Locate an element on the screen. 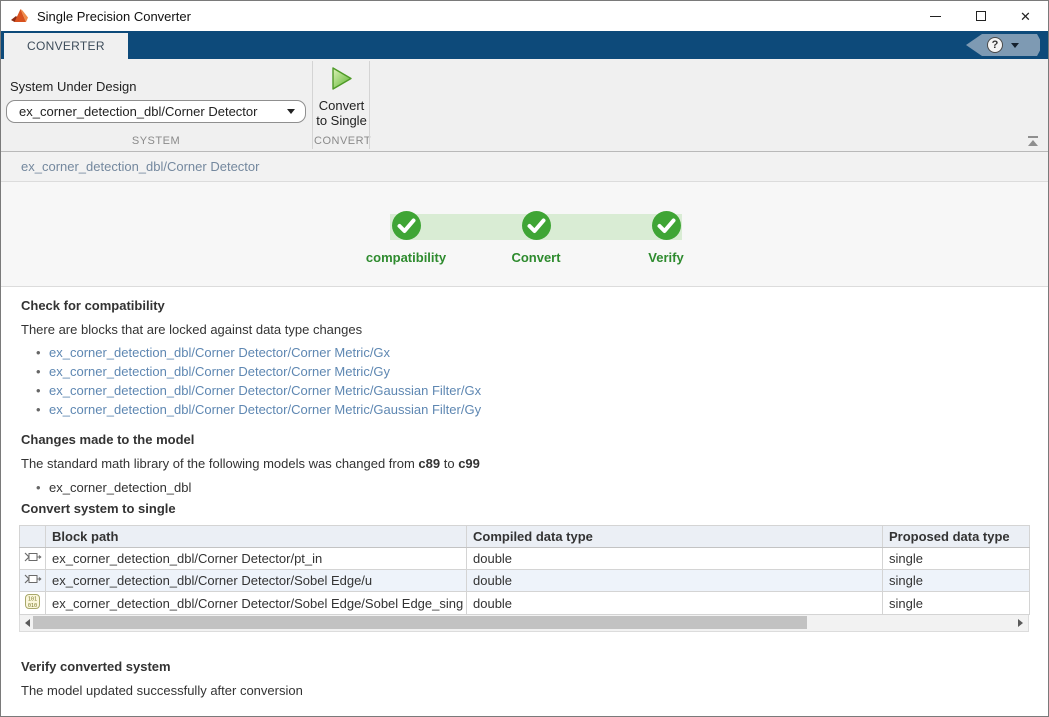 Image resolution: width=1049 pixels, height=717 pixels. tab-converter: CONVERTER is located at coordinates (66, 46).